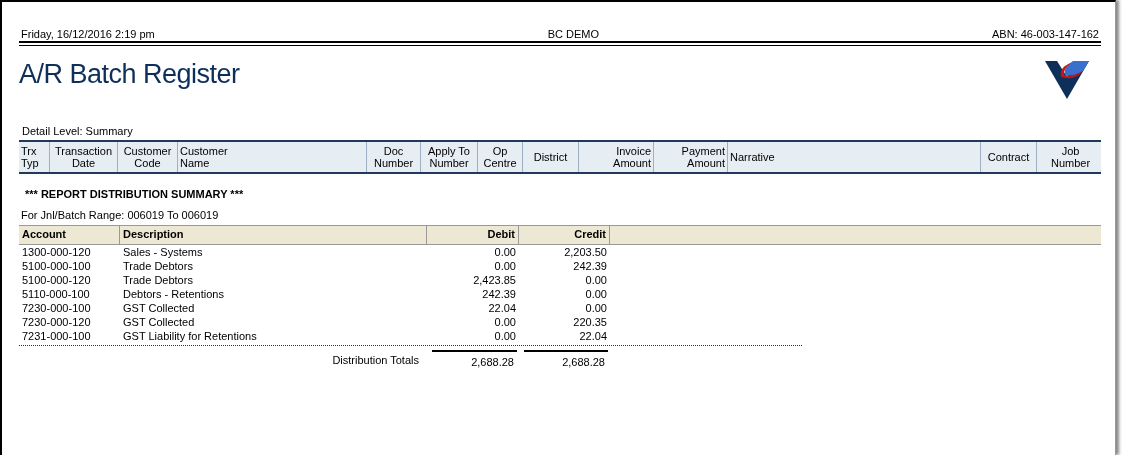  I want to click on table-cell-text: 2,423.85, so click(494, 280).